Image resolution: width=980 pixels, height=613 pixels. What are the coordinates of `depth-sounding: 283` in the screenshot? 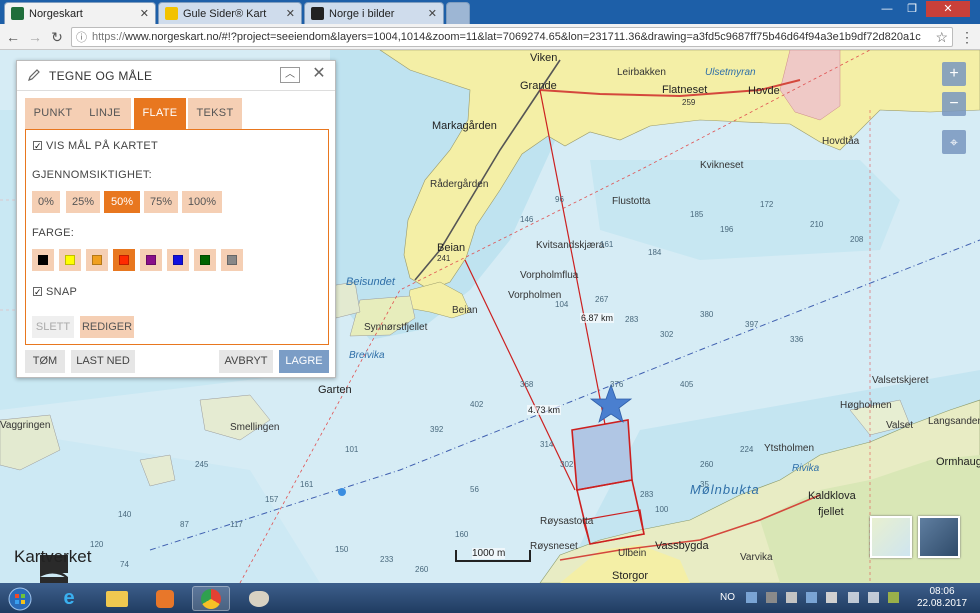 It's located at (647, 494).